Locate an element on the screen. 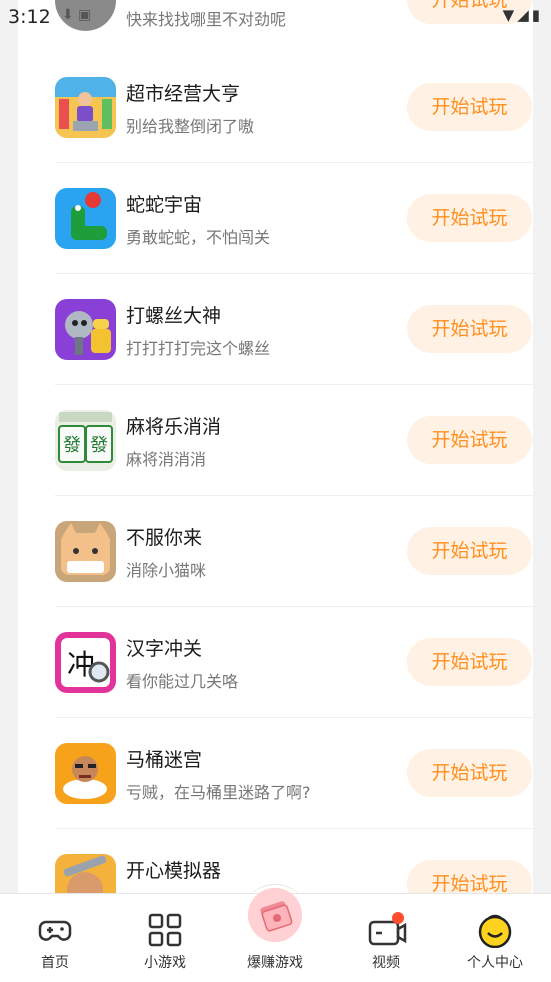  list-item: 不服你来 消除小猫咪 开始试玩 is located at coordinates (294, 551).